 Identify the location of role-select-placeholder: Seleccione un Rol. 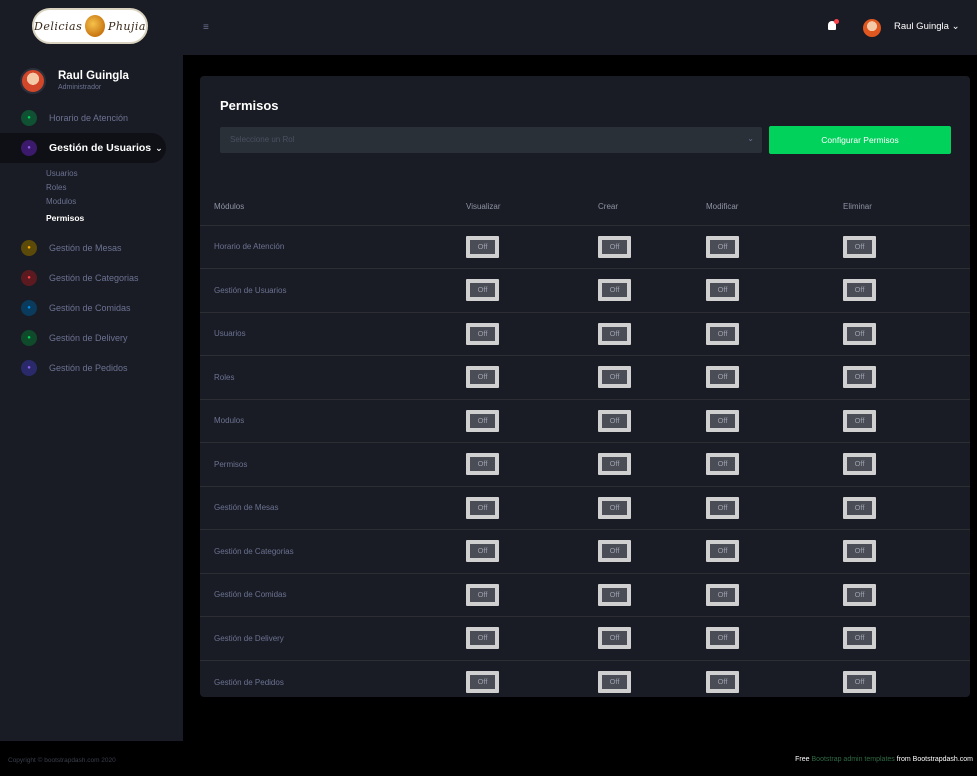
(262, 139).